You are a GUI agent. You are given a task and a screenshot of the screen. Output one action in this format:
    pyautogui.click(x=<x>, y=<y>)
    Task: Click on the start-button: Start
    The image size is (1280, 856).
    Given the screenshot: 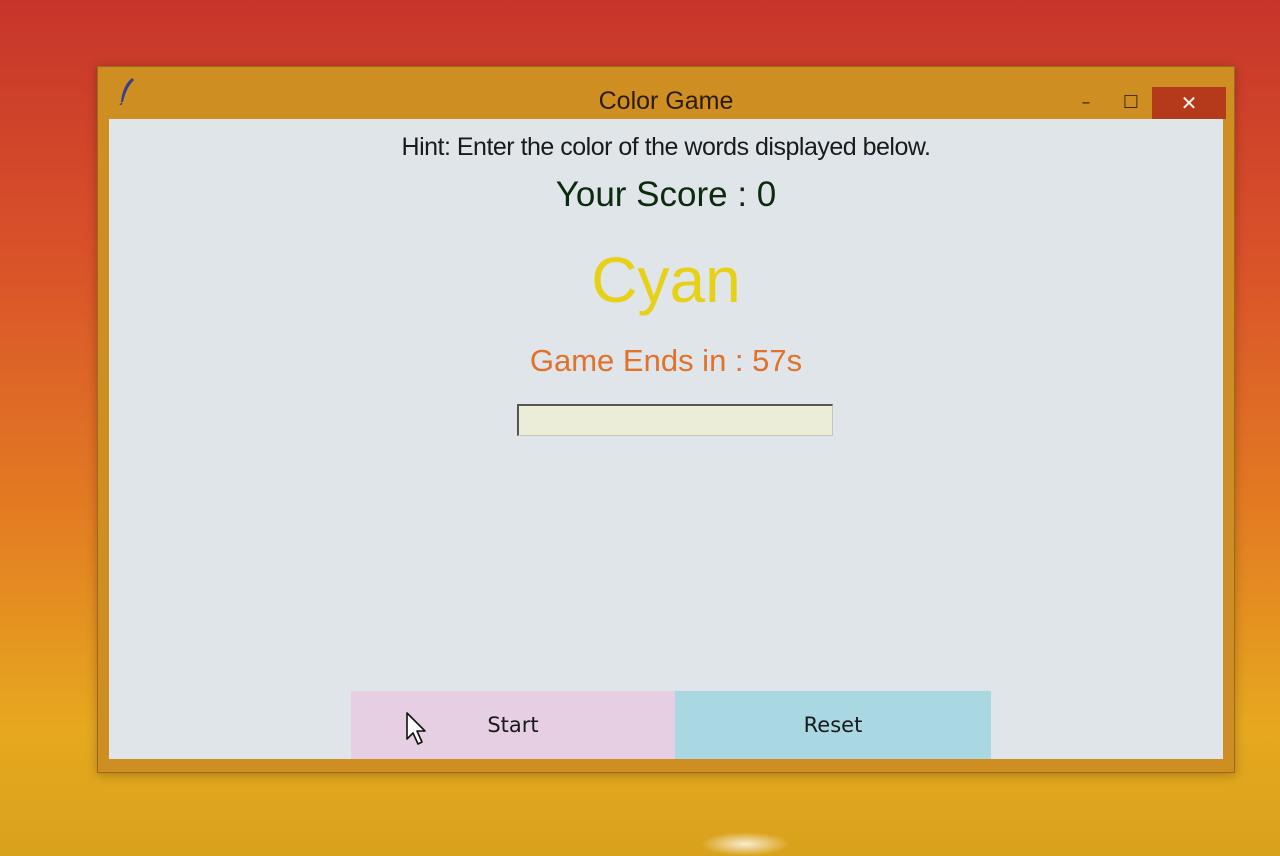 What is the action you would take?
    pyautogui.click(x=513, y=725)
    